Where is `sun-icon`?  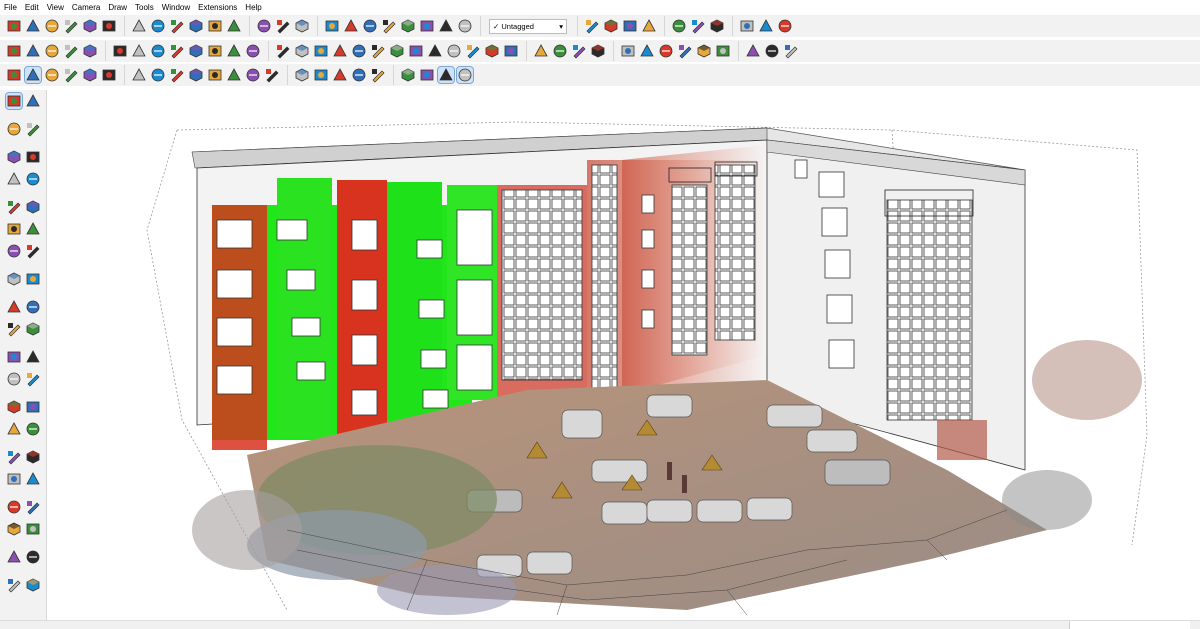 sun-icon is located at coordinates (14, 26).